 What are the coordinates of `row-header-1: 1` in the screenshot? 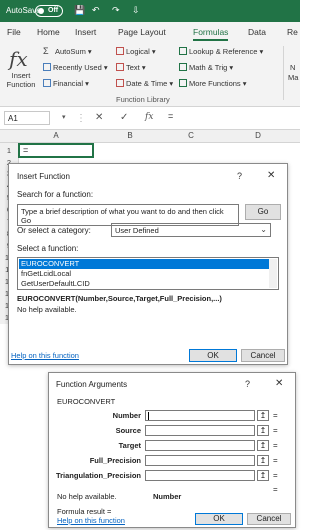 It's located at (9, 150).